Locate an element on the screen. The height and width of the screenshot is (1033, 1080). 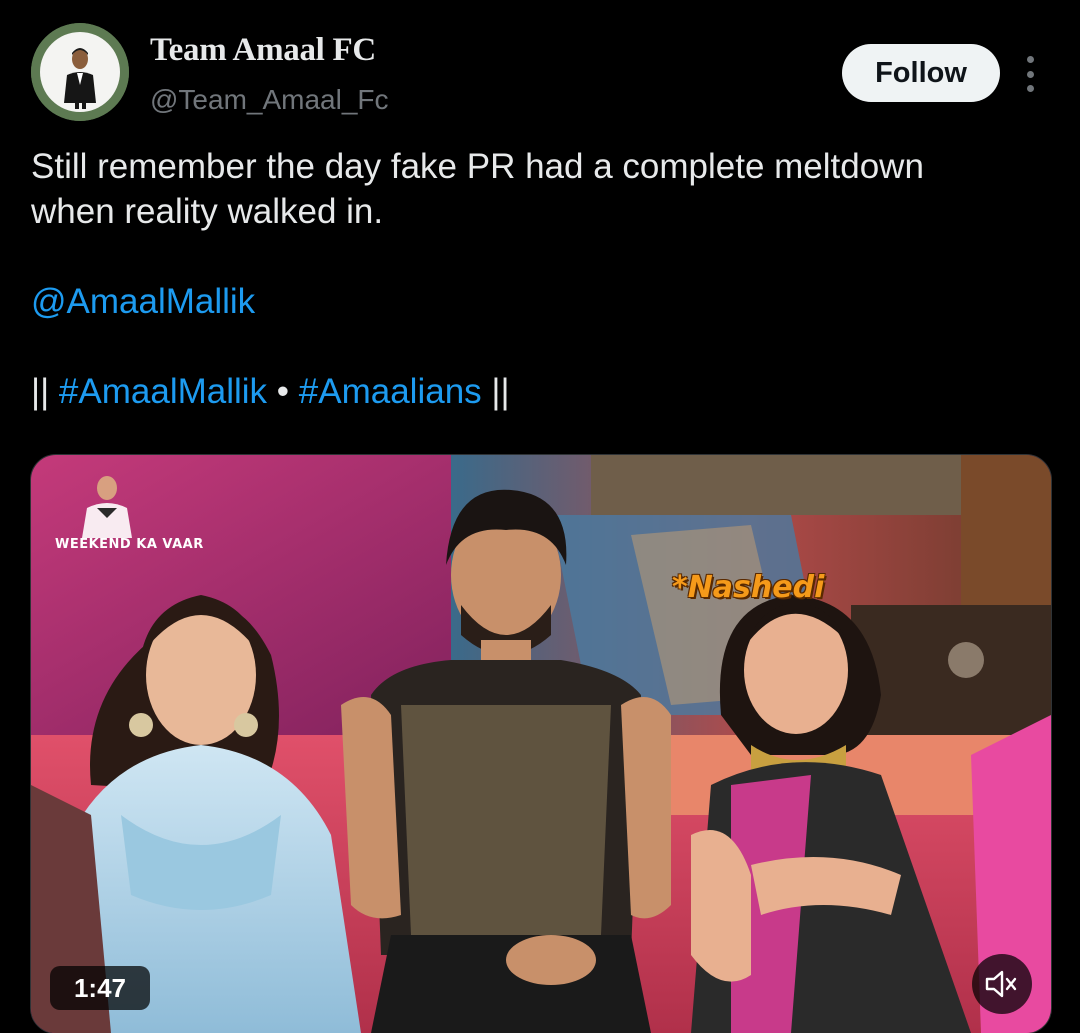
author-avatar is located at coordinates (80, 72).